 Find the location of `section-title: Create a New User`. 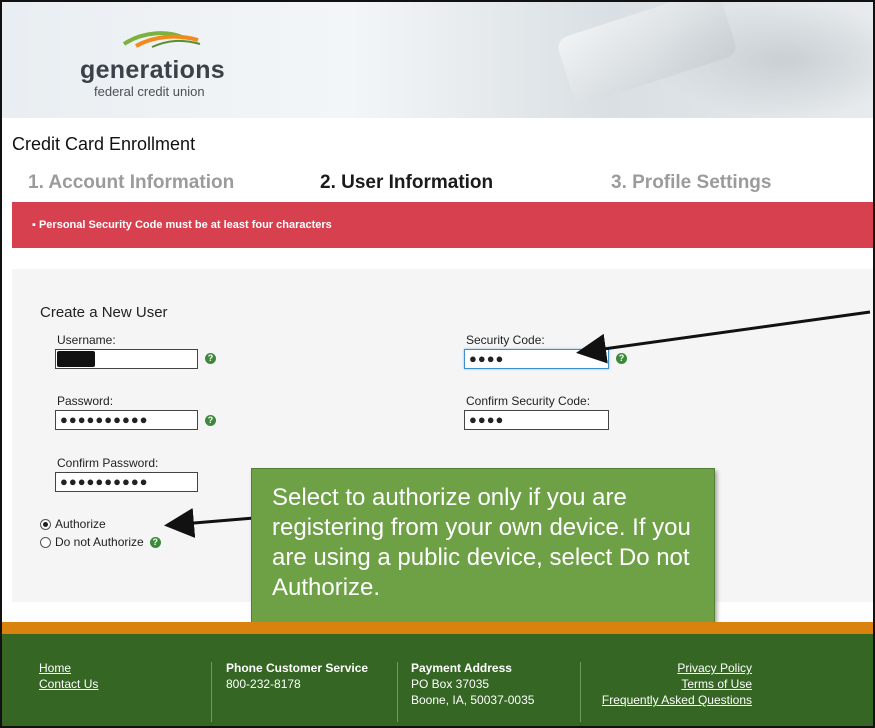

section-title: Create a New User is located at coordinates (104, 312).